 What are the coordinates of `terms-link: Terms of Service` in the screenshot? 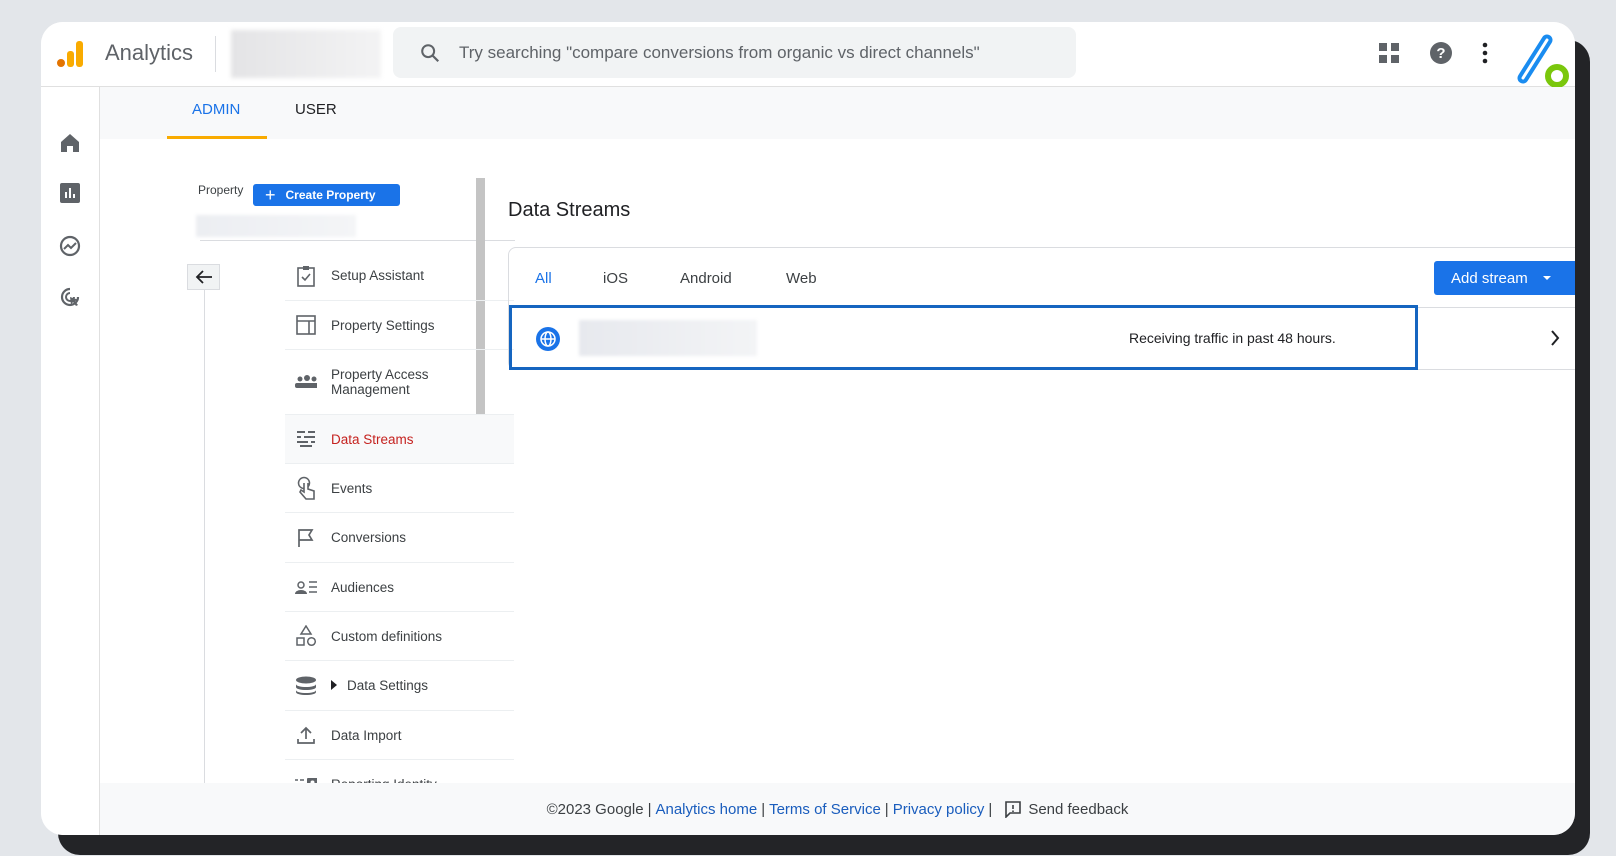 It's located at (825, 809).